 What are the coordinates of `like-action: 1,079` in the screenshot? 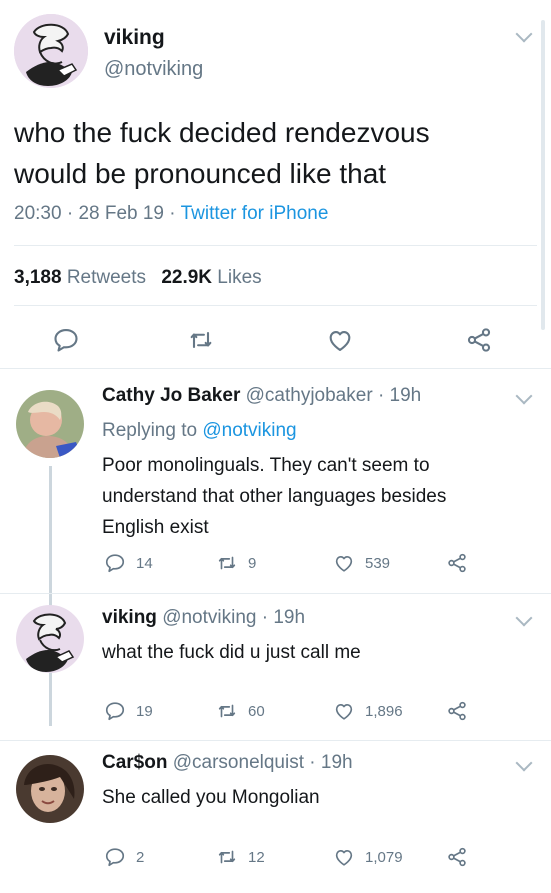 It's located at (368, 857).